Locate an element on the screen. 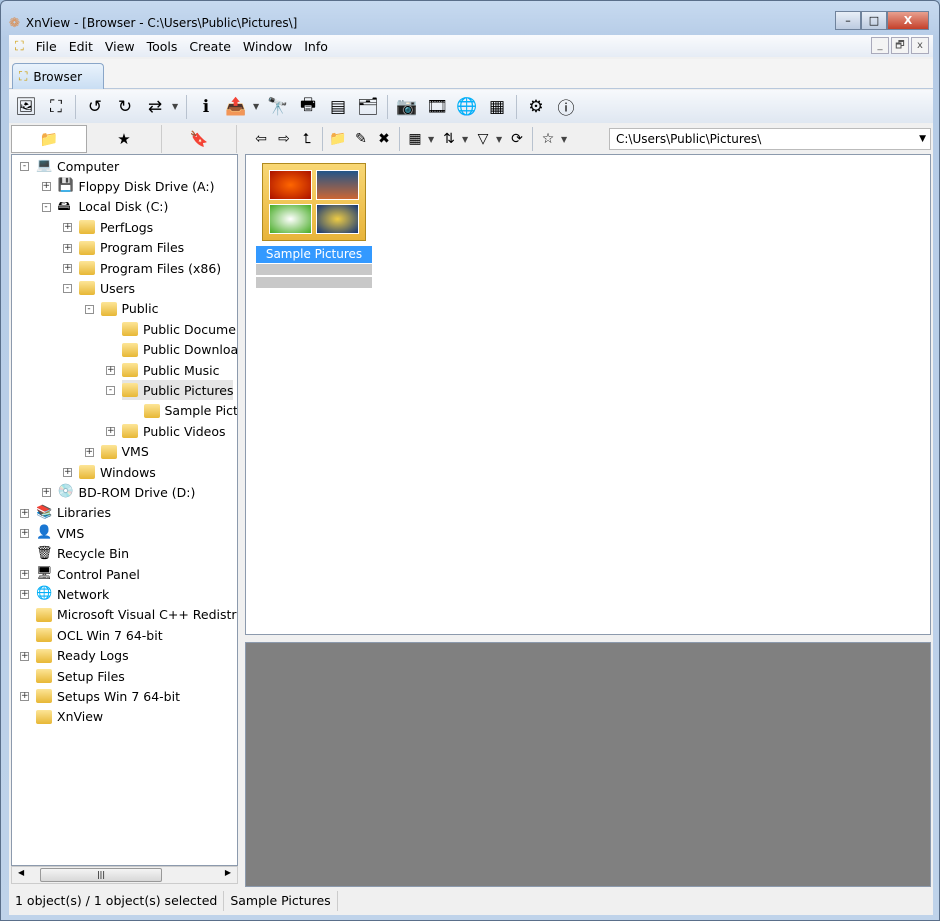  fullscreen-icon: ⛶ is located at coordinates (56, 107).